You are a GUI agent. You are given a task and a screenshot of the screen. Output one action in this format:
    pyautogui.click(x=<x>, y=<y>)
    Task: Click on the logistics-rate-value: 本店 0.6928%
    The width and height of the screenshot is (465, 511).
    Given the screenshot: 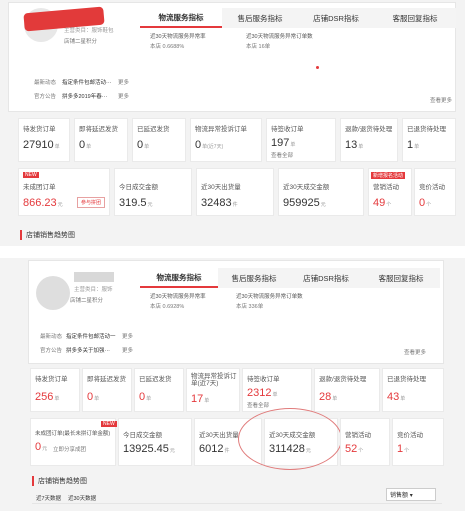 What is the action you would take?
    pyautogui.click(x=167, y=307)
    